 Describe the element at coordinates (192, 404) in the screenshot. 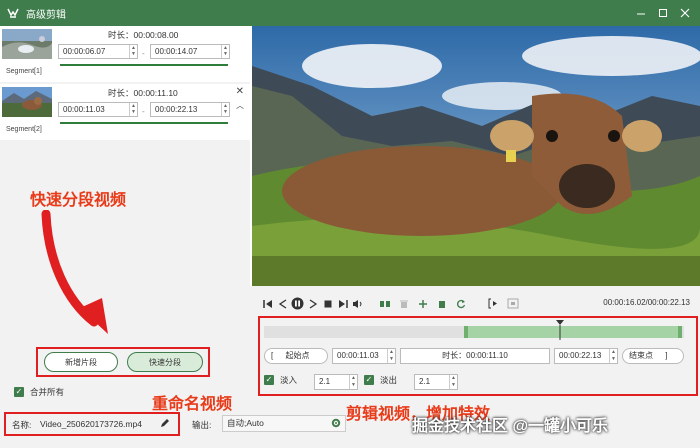

I see `annotation-rename: 重命名视频` at that location.